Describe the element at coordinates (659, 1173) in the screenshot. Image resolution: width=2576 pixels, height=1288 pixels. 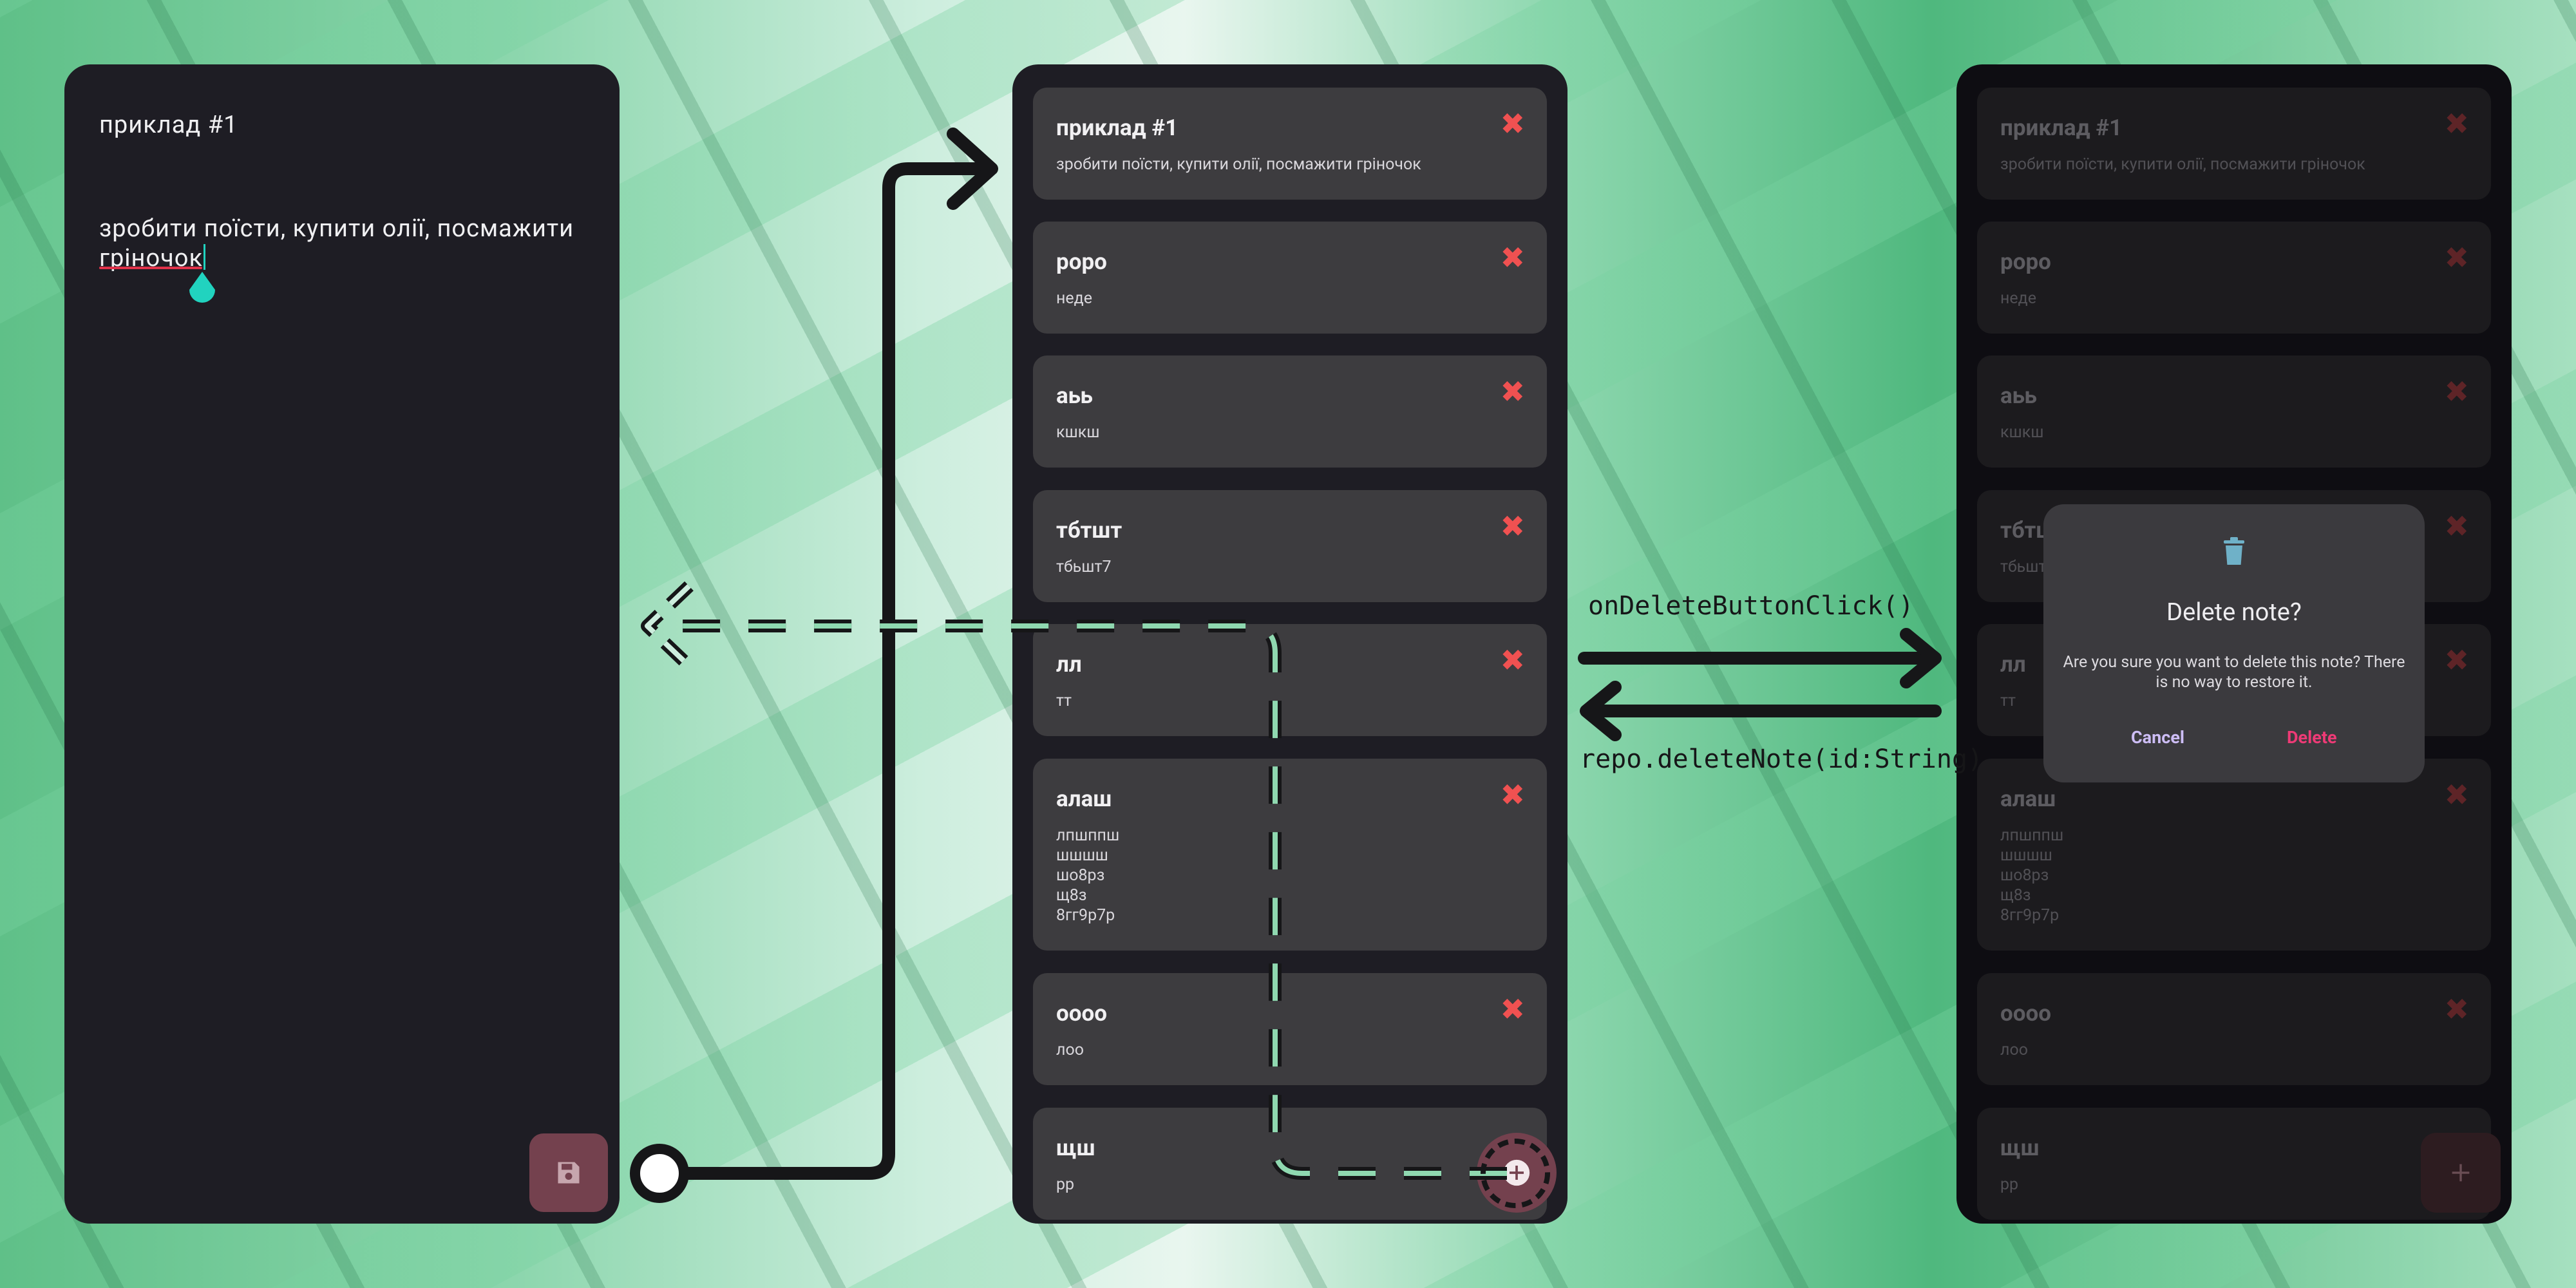
I see `save-flow-origin` at that location.